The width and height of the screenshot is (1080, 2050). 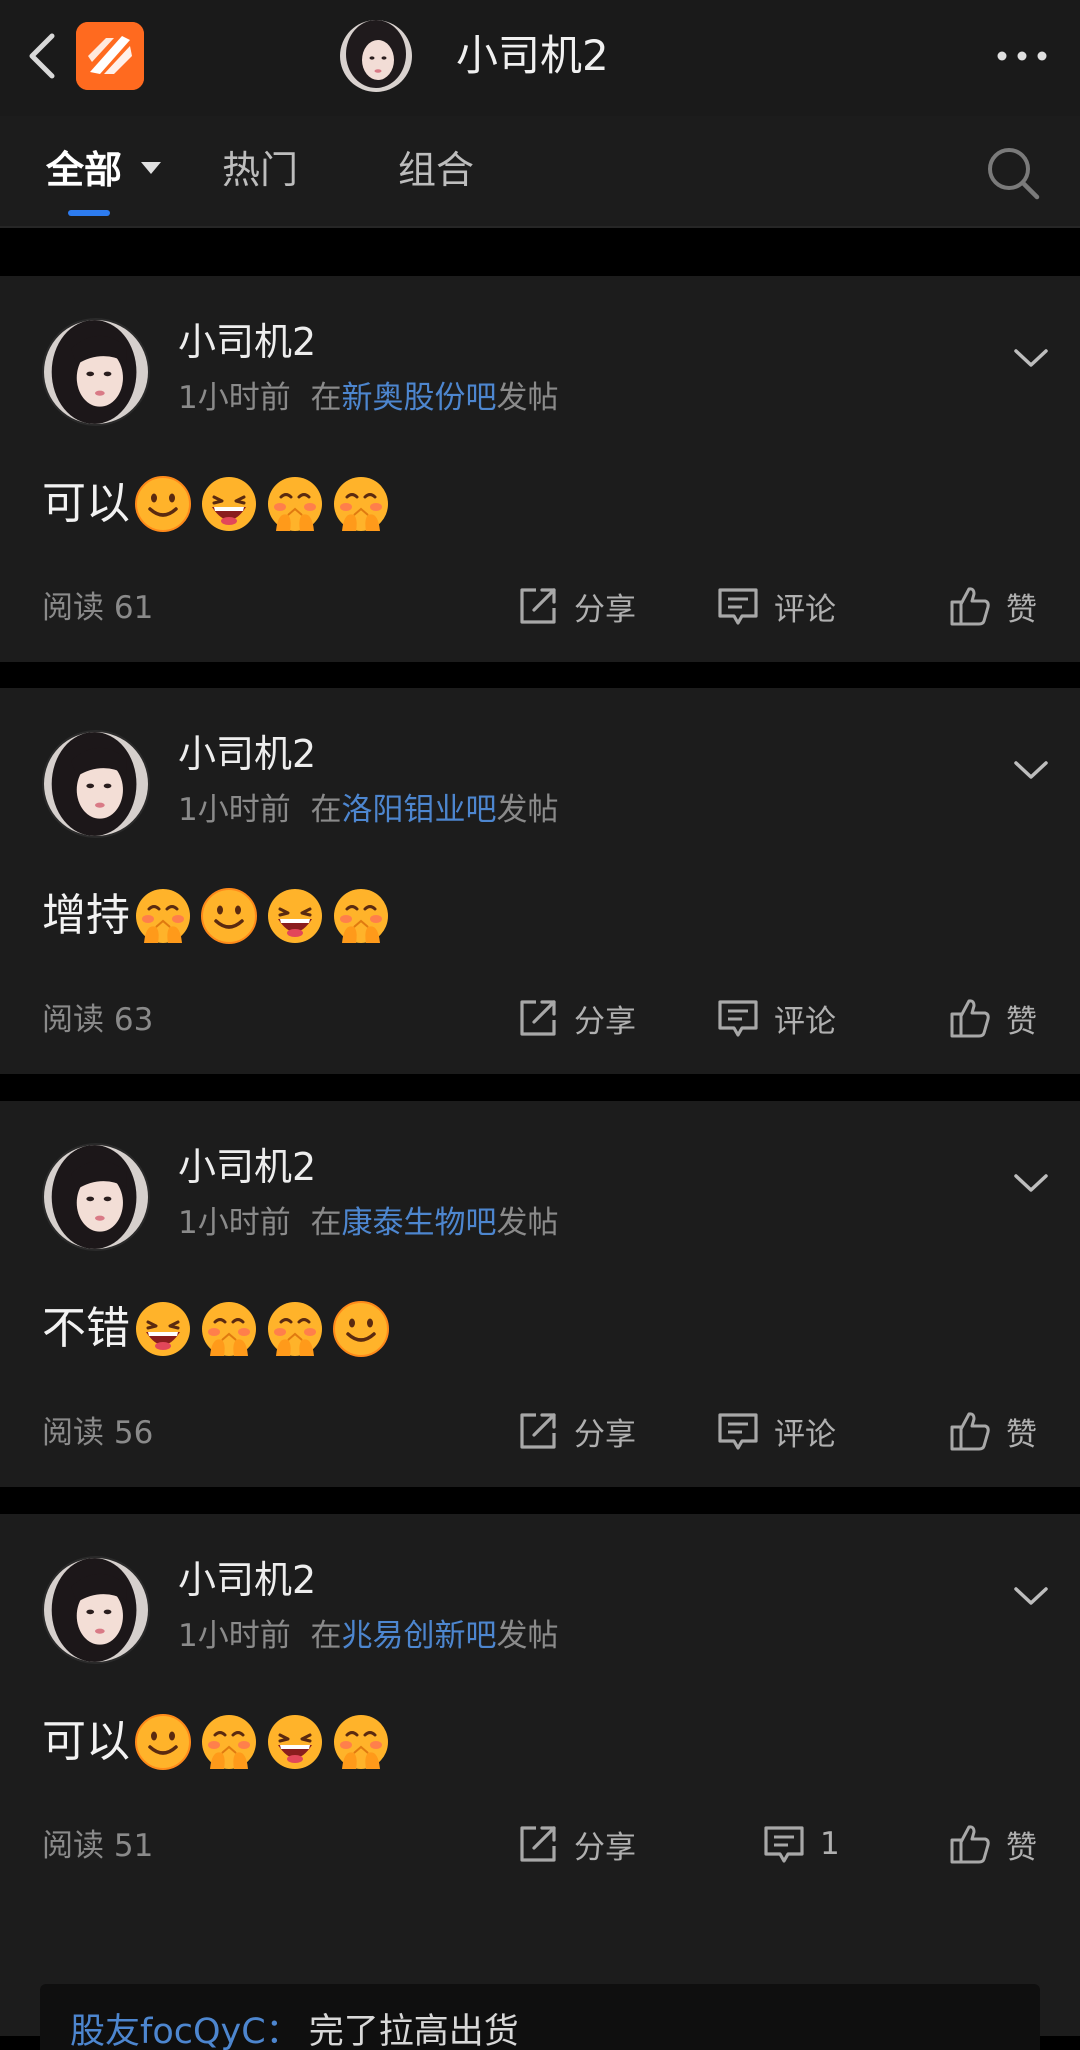 What do you see at coordinates (830, 1844) in the screenshot?
I see `comment-count: 1` at bounding box center [830, 1844].